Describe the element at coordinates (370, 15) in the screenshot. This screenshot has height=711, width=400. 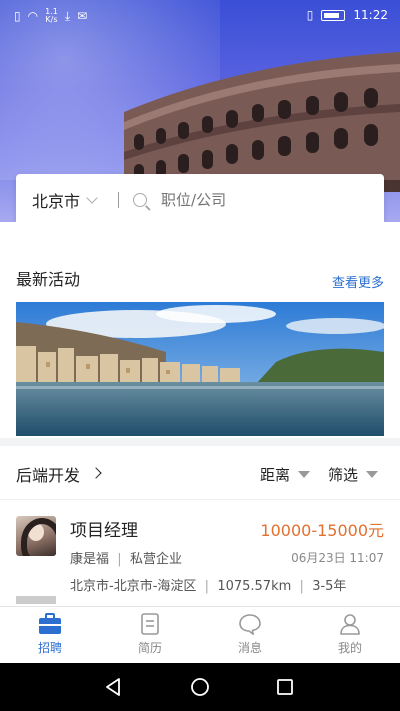
I see `clock: 11:22` at that location.